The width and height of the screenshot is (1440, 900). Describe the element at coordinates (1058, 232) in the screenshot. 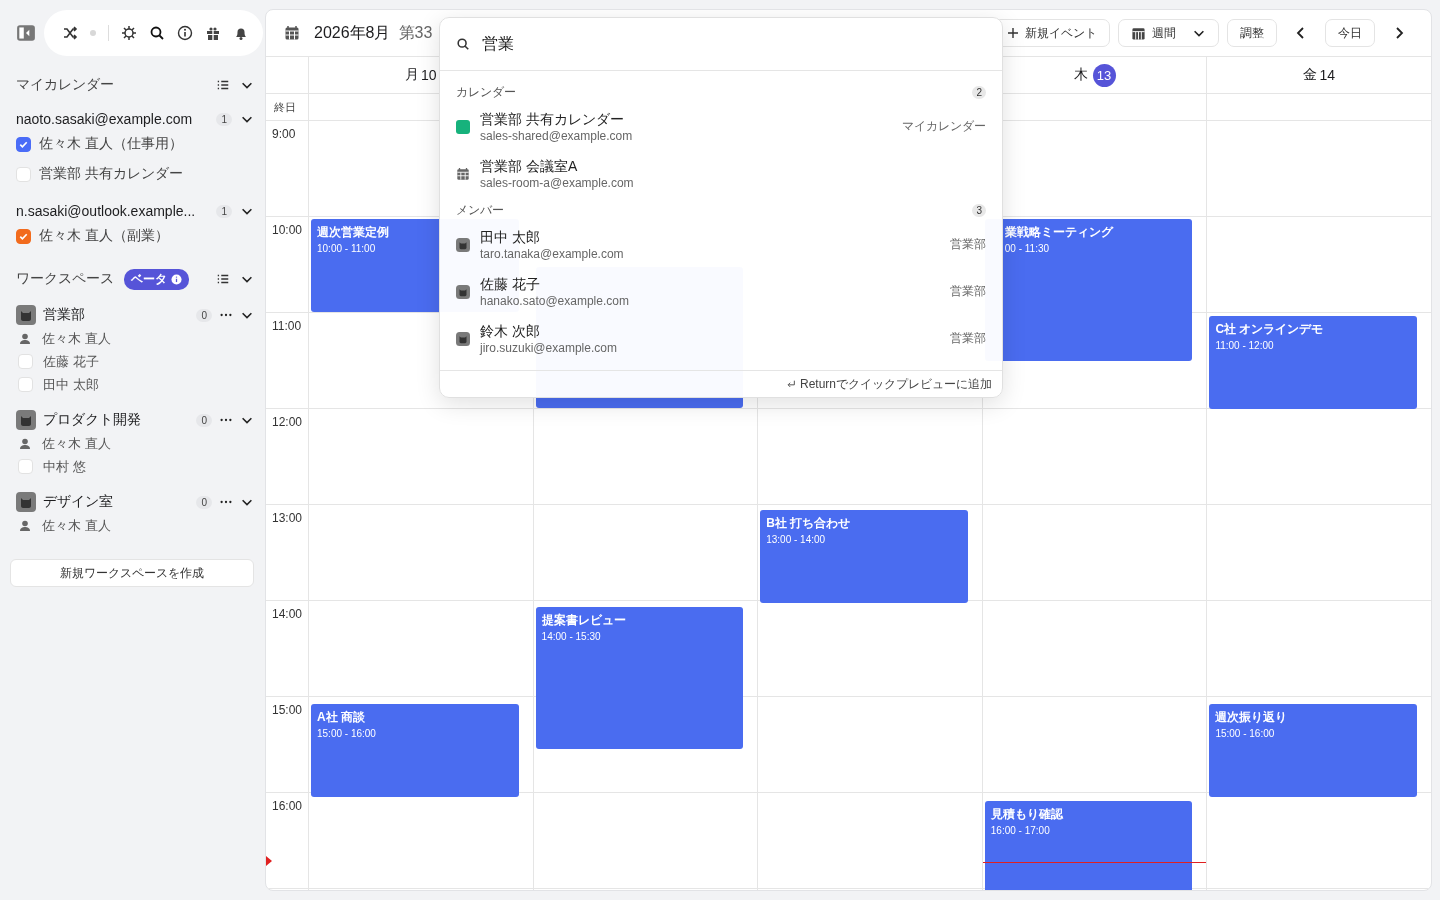

I see `event-title: 業戦略ミーティング` at that location.